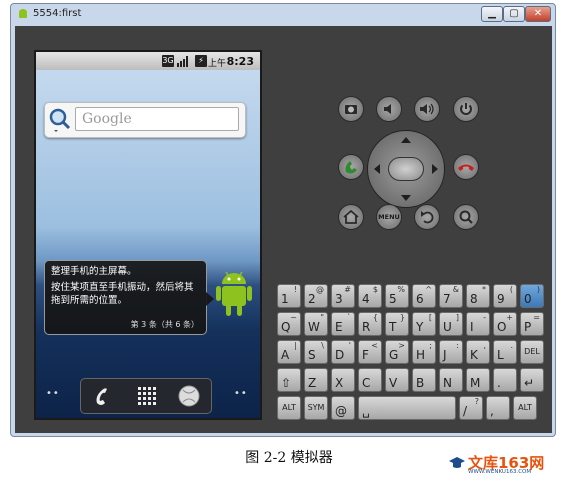  What do you see at coordinates (505, 352) in the screenshot?
I see `key-l: L.` at bounding box center [505, 352].